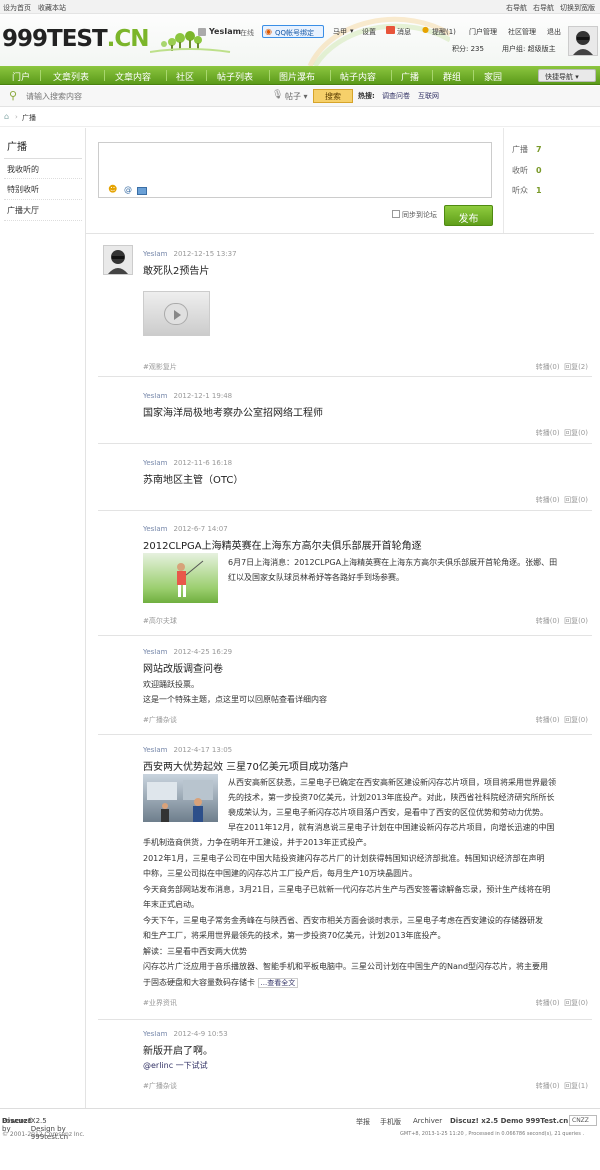  What do you see at coordinates (133, 76) in the screenshot?
I see `nav-item-article-content: 文章内容` at bounding box center [133, 76].